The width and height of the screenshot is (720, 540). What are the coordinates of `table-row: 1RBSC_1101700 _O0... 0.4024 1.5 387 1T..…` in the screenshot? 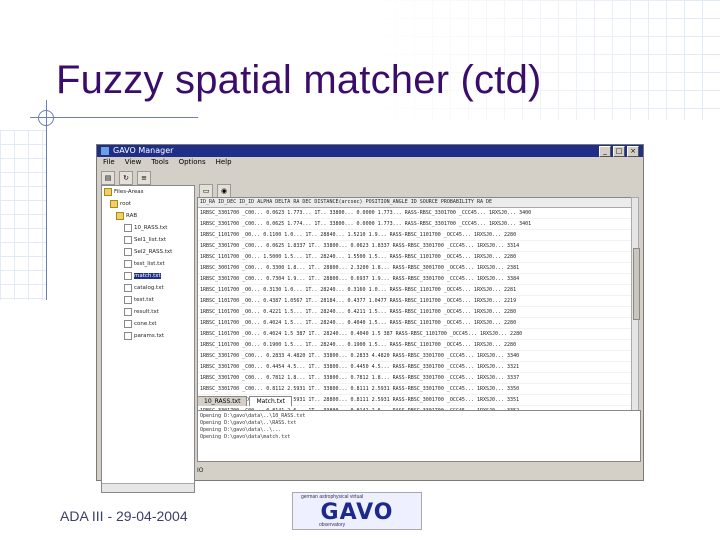 It's located at (415, 334).